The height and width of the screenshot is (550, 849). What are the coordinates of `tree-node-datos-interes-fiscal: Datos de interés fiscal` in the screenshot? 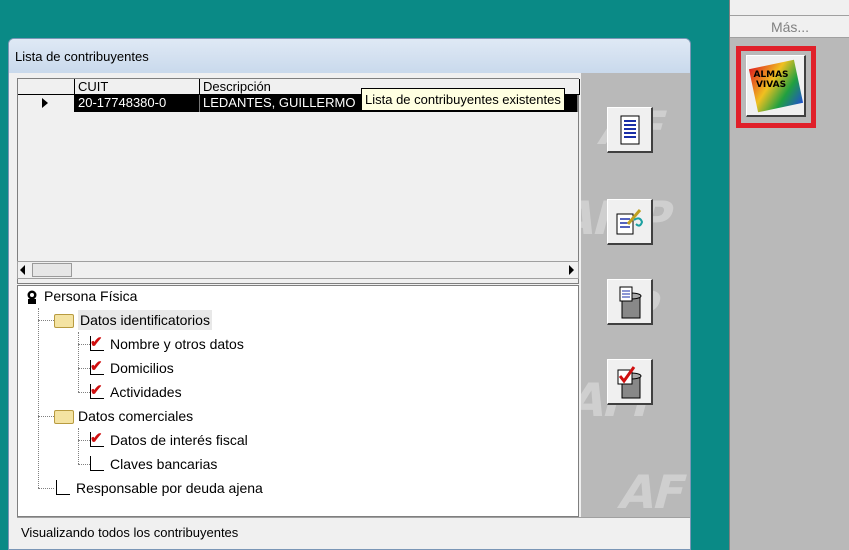 It's located at (179, 440).